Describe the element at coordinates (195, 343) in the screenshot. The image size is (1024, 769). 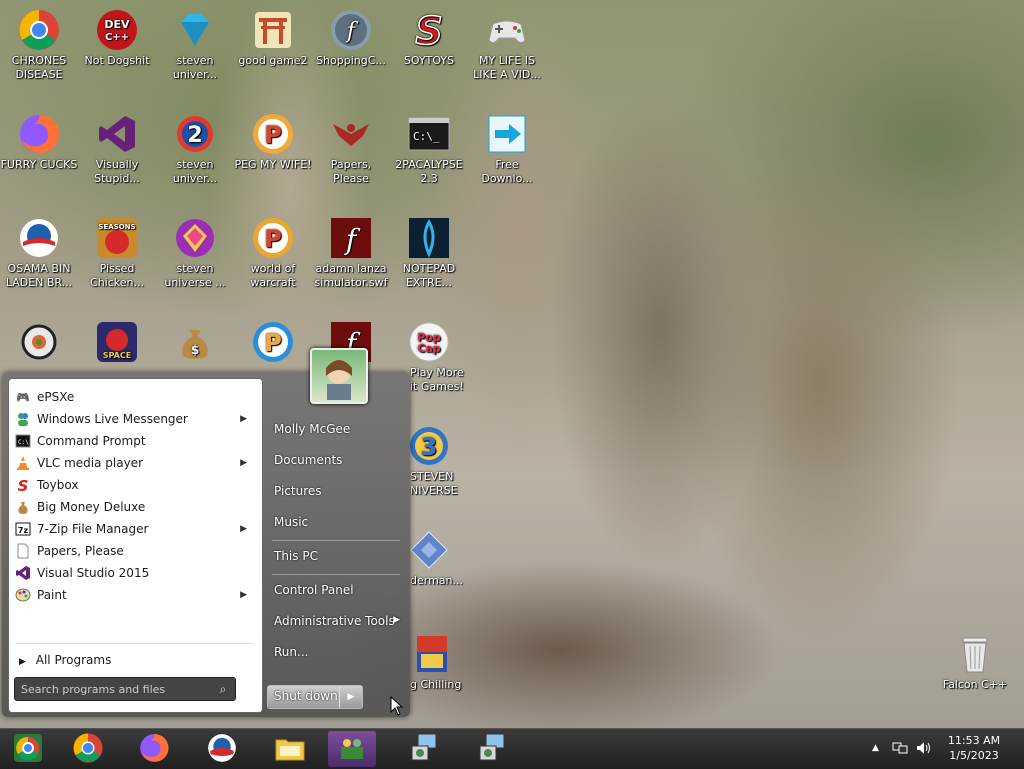
I see `desktop-icon-money-bag: $` at that location.